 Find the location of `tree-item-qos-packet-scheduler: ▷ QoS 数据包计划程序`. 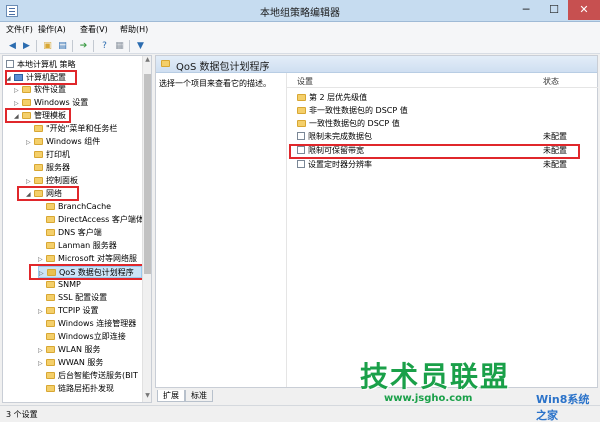

tree-item-qos-packet-scheduler: ▷ QoS 数据包计划程序 is located at coordinates (90, 272).